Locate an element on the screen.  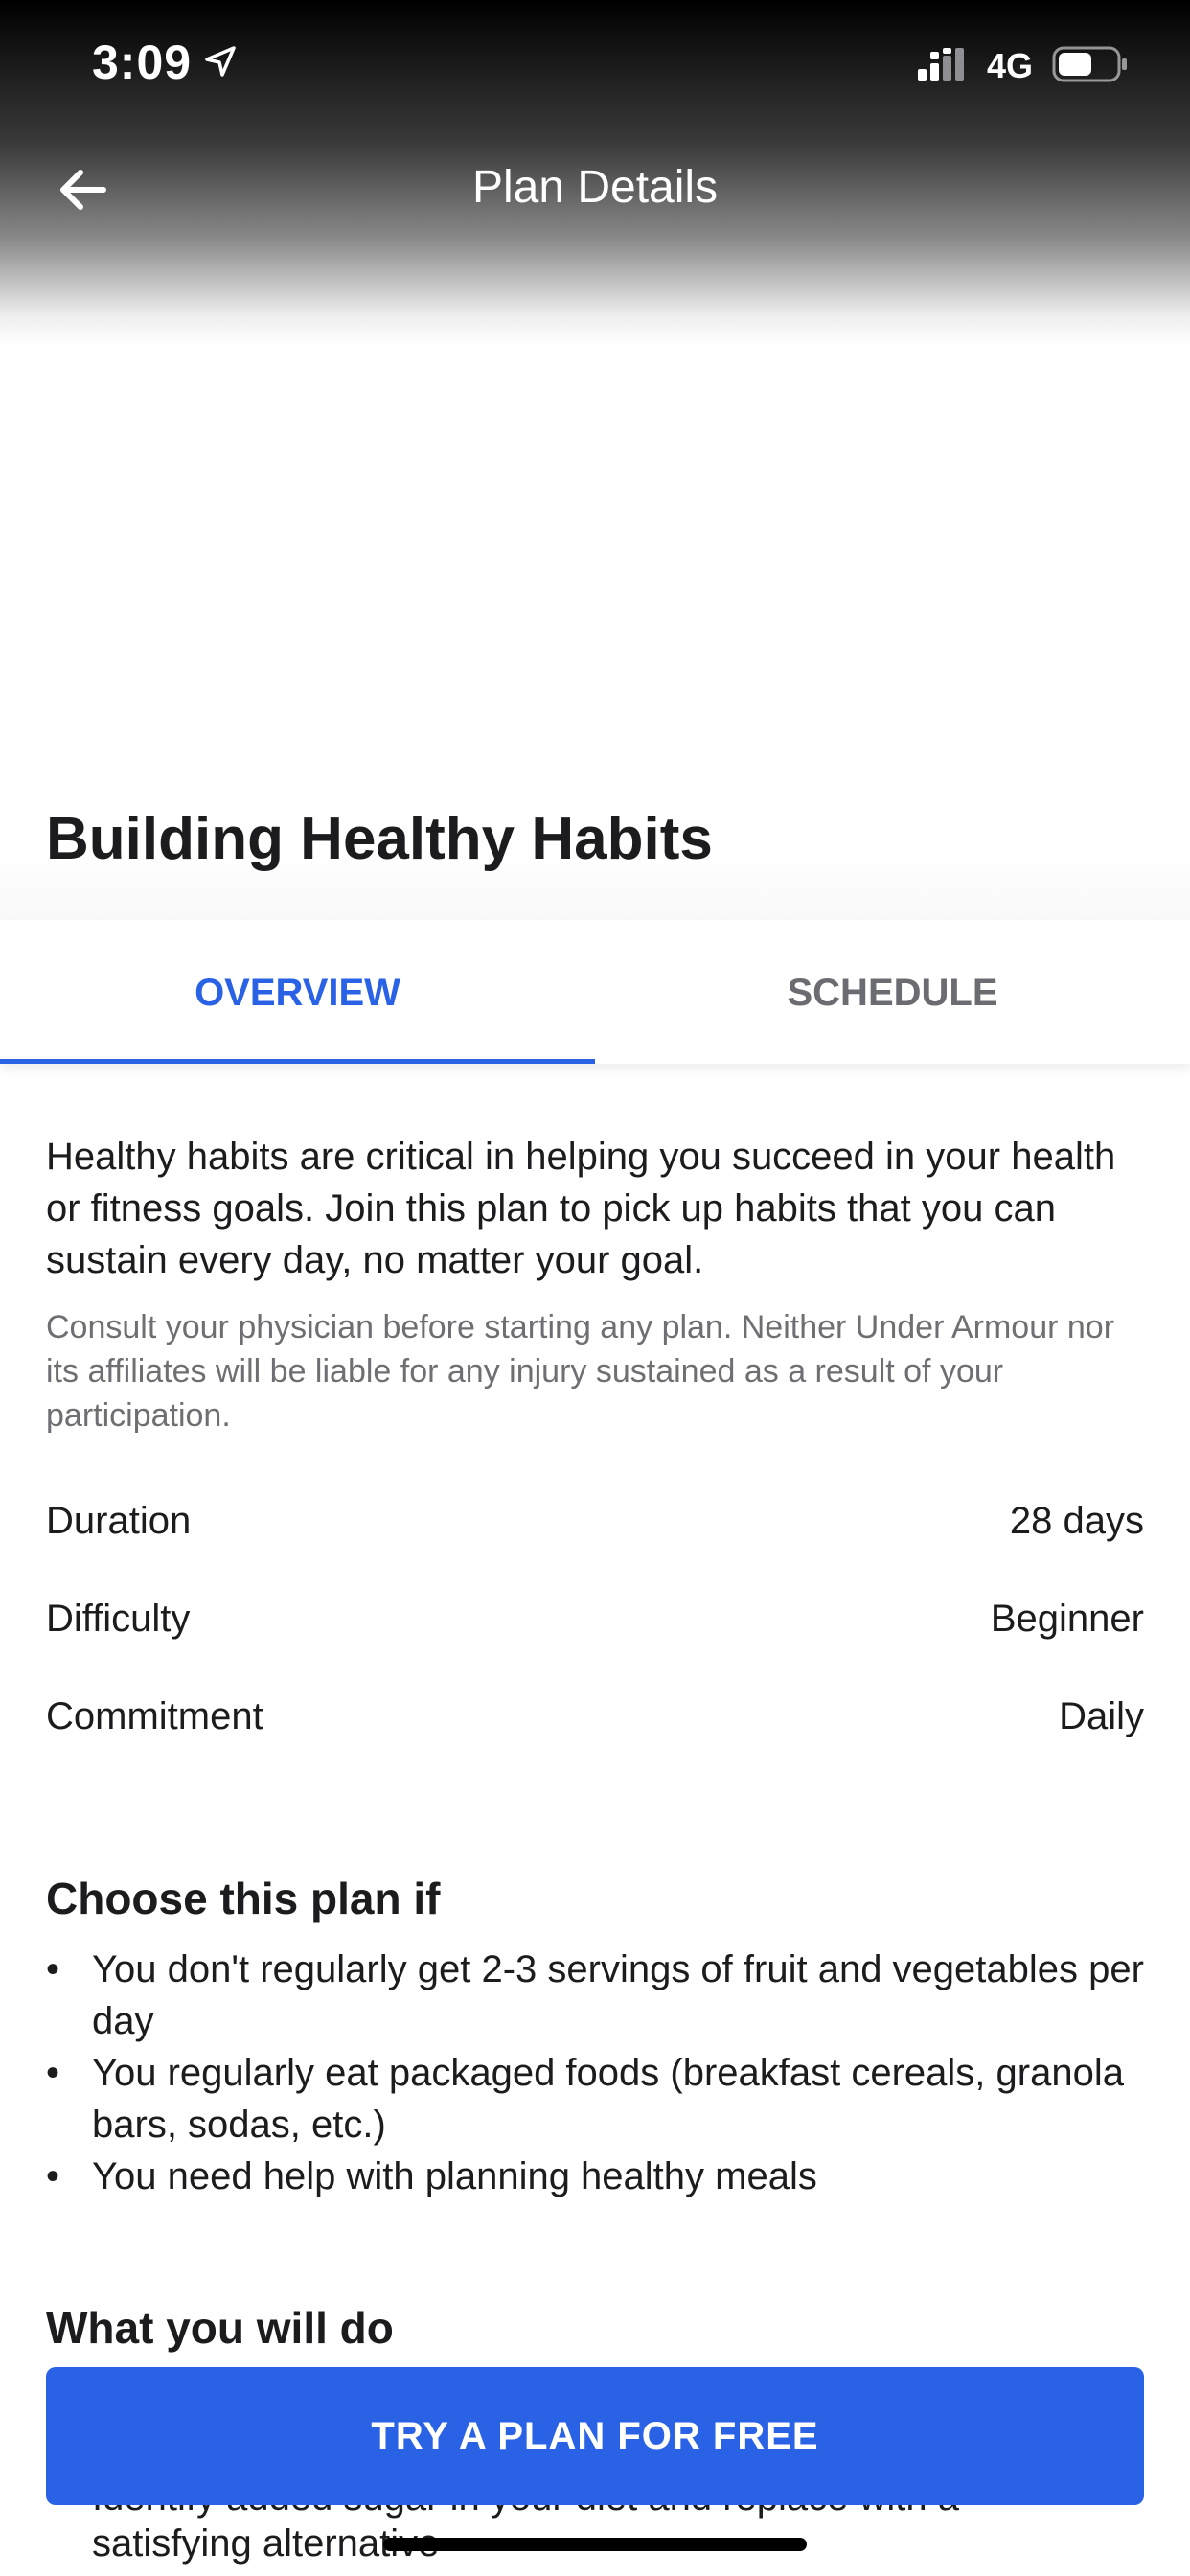
signal-icon is located at coordinates (943, 64).